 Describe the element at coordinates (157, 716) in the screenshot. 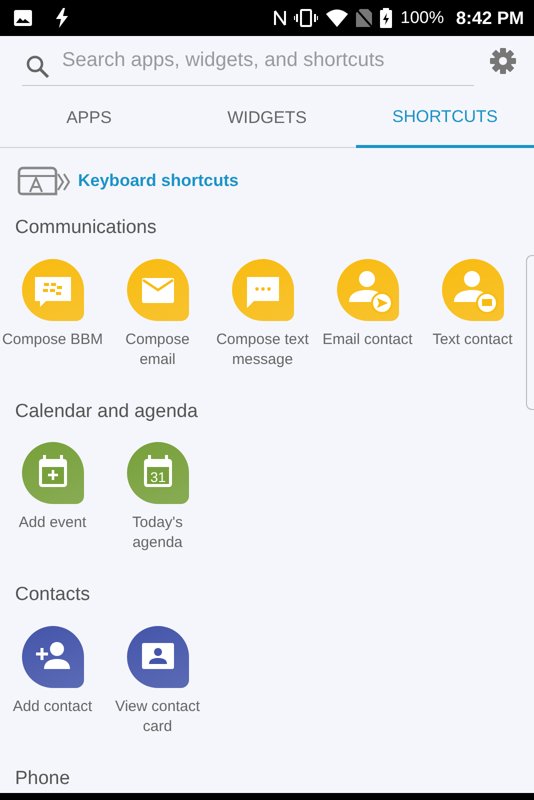

I see `shortcut-label: View contact card` at that location.